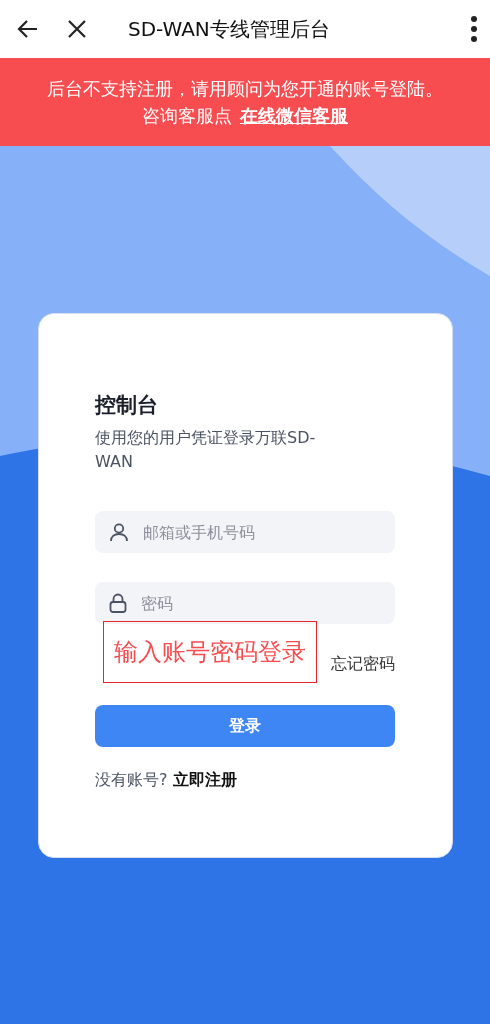 The image size is (490, 1024). Describe the element at coordinates (127, 405) in the screenshot. I see `card-title: 控制台` at that location.